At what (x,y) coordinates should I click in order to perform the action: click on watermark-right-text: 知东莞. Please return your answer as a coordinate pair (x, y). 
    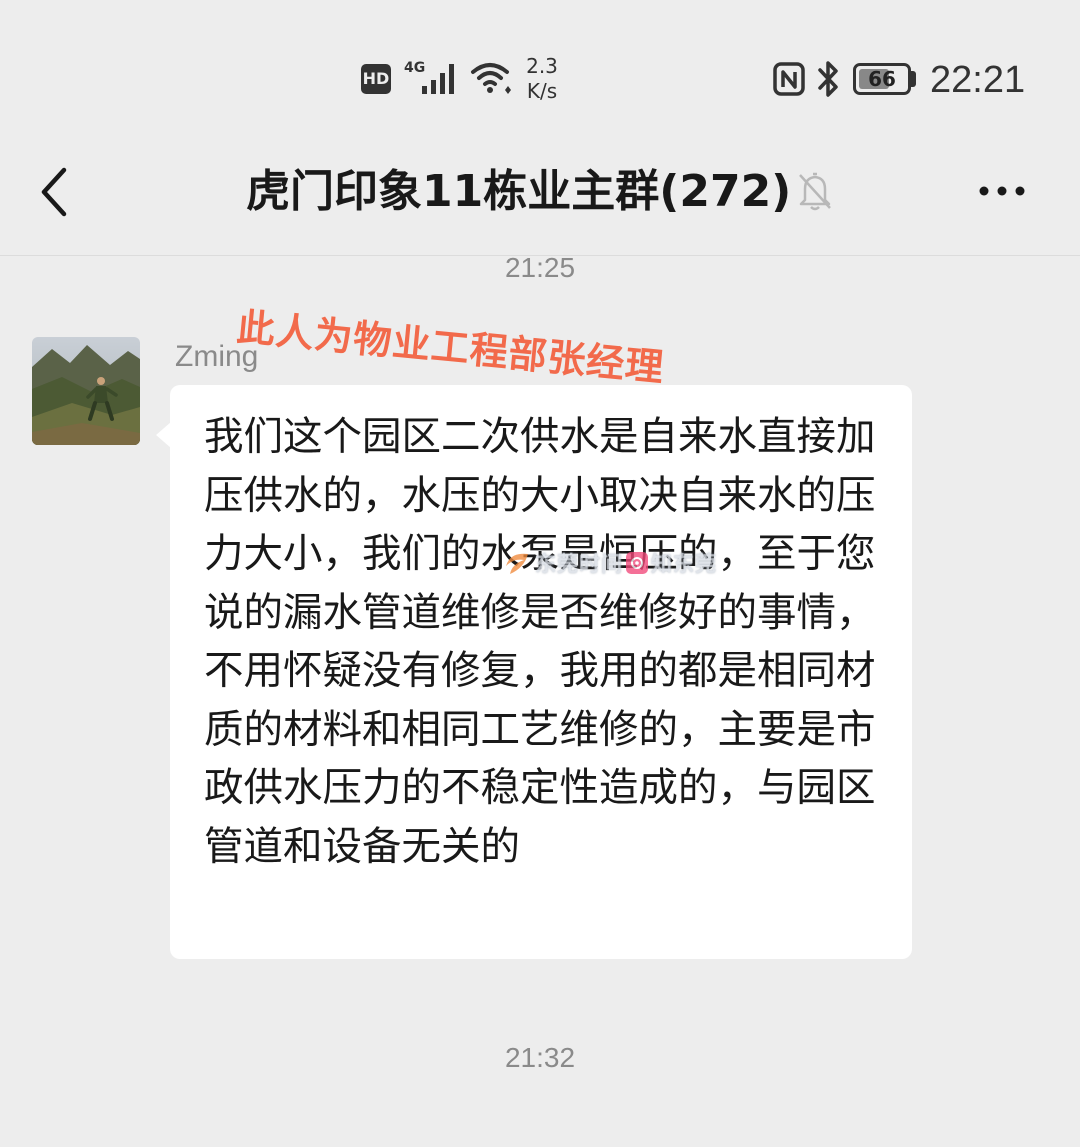
    Looking at the image, I should click on (684, 564).